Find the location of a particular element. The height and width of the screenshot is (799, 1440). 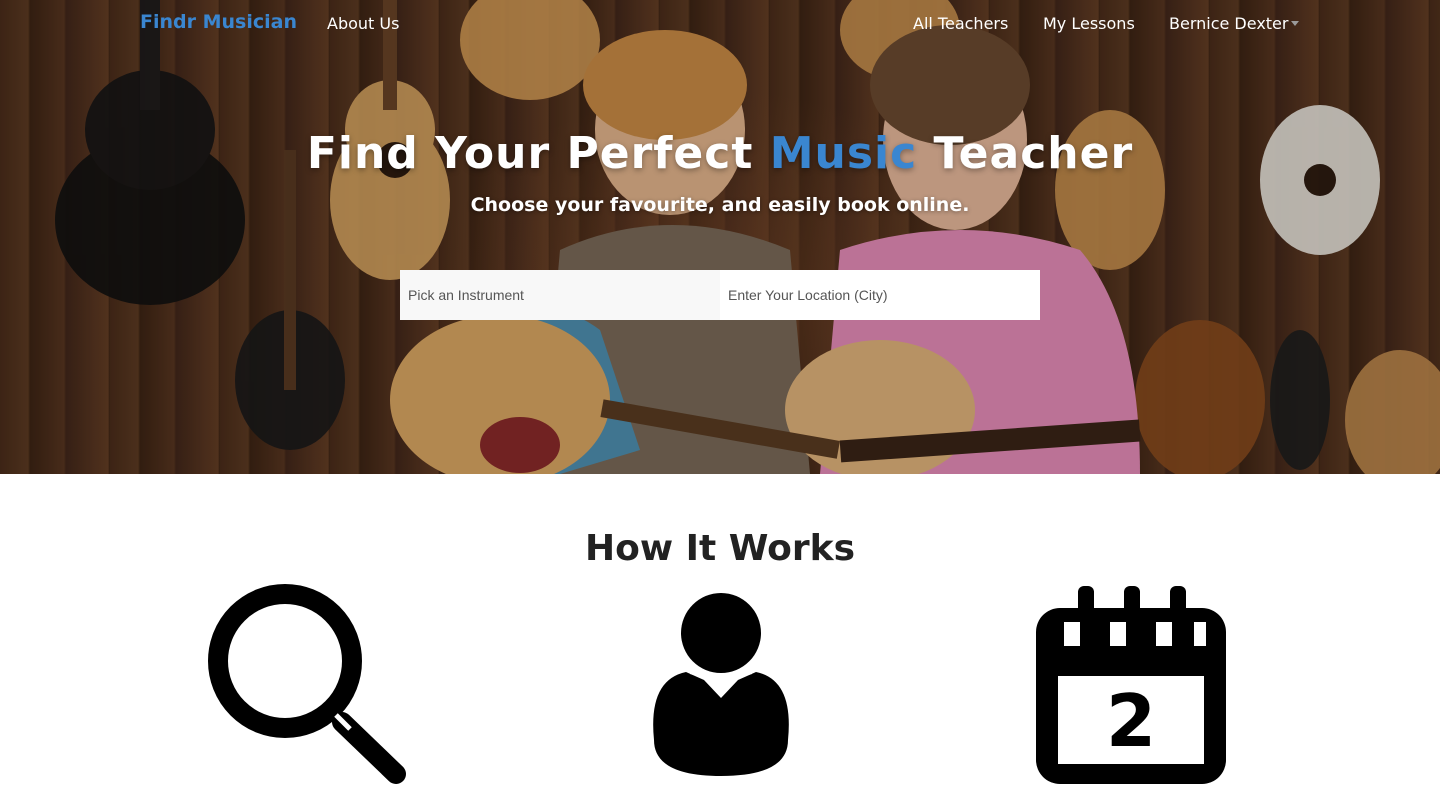

teacher-search-form is located at coordinates (720, 295).